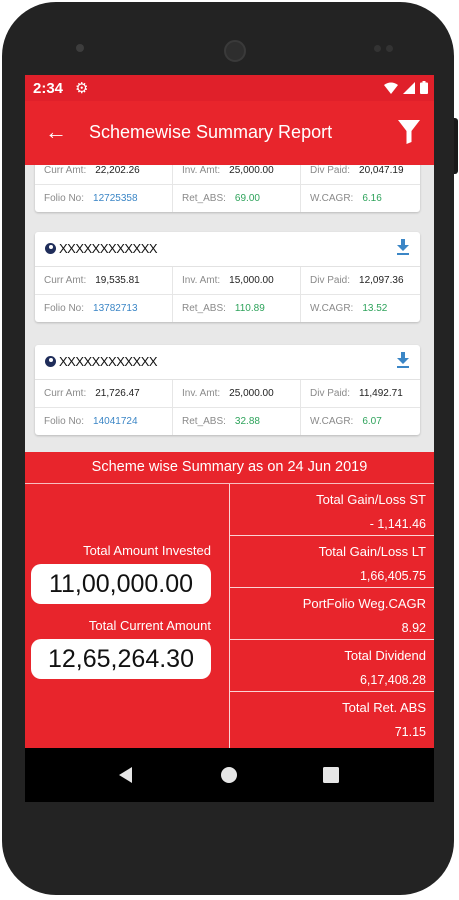 The height and width of the screenshot is (900, 459). What do you see at coordinates (147, 550) in the screenshot?
I see `total-invested-label: Total Amount Invested` at bounding box center [147, 550].